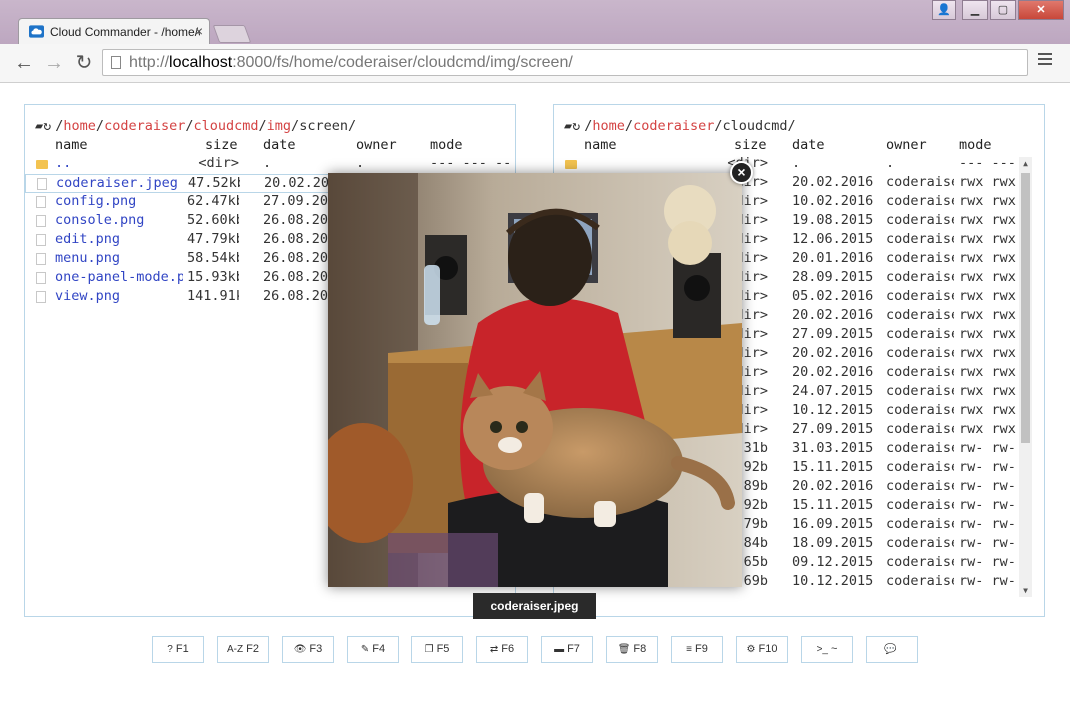 The image size is (1070, 719). Describe the element at coordinates (232, 34) in the screenshot. I see `new-tab-button` at that location.